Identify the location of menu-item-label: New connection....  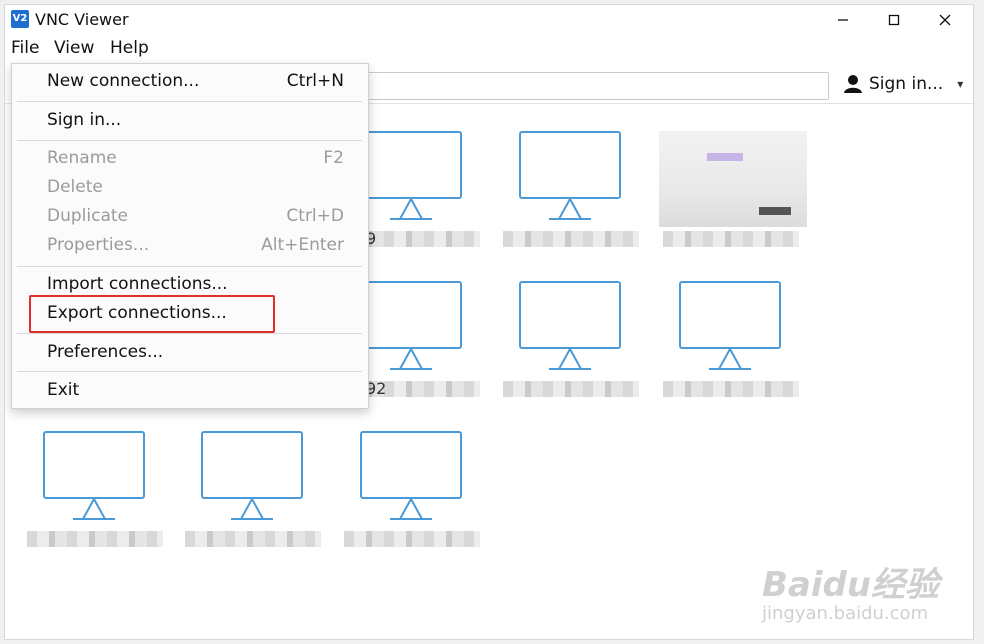
(123, 81).